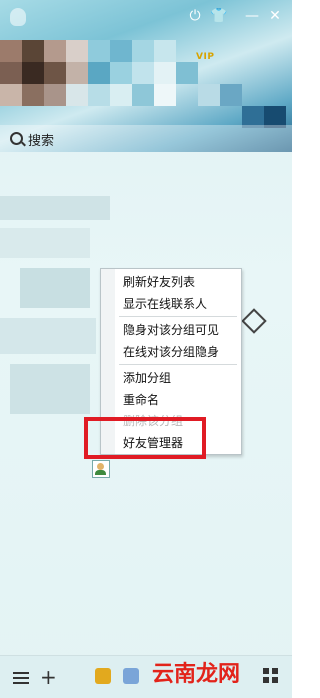 The image size is (320, 698). What do you see at coordinates (219, 16) in the screenshot?
I see `skin-shirt-icon: 👕` at bounding box center [219, 16].